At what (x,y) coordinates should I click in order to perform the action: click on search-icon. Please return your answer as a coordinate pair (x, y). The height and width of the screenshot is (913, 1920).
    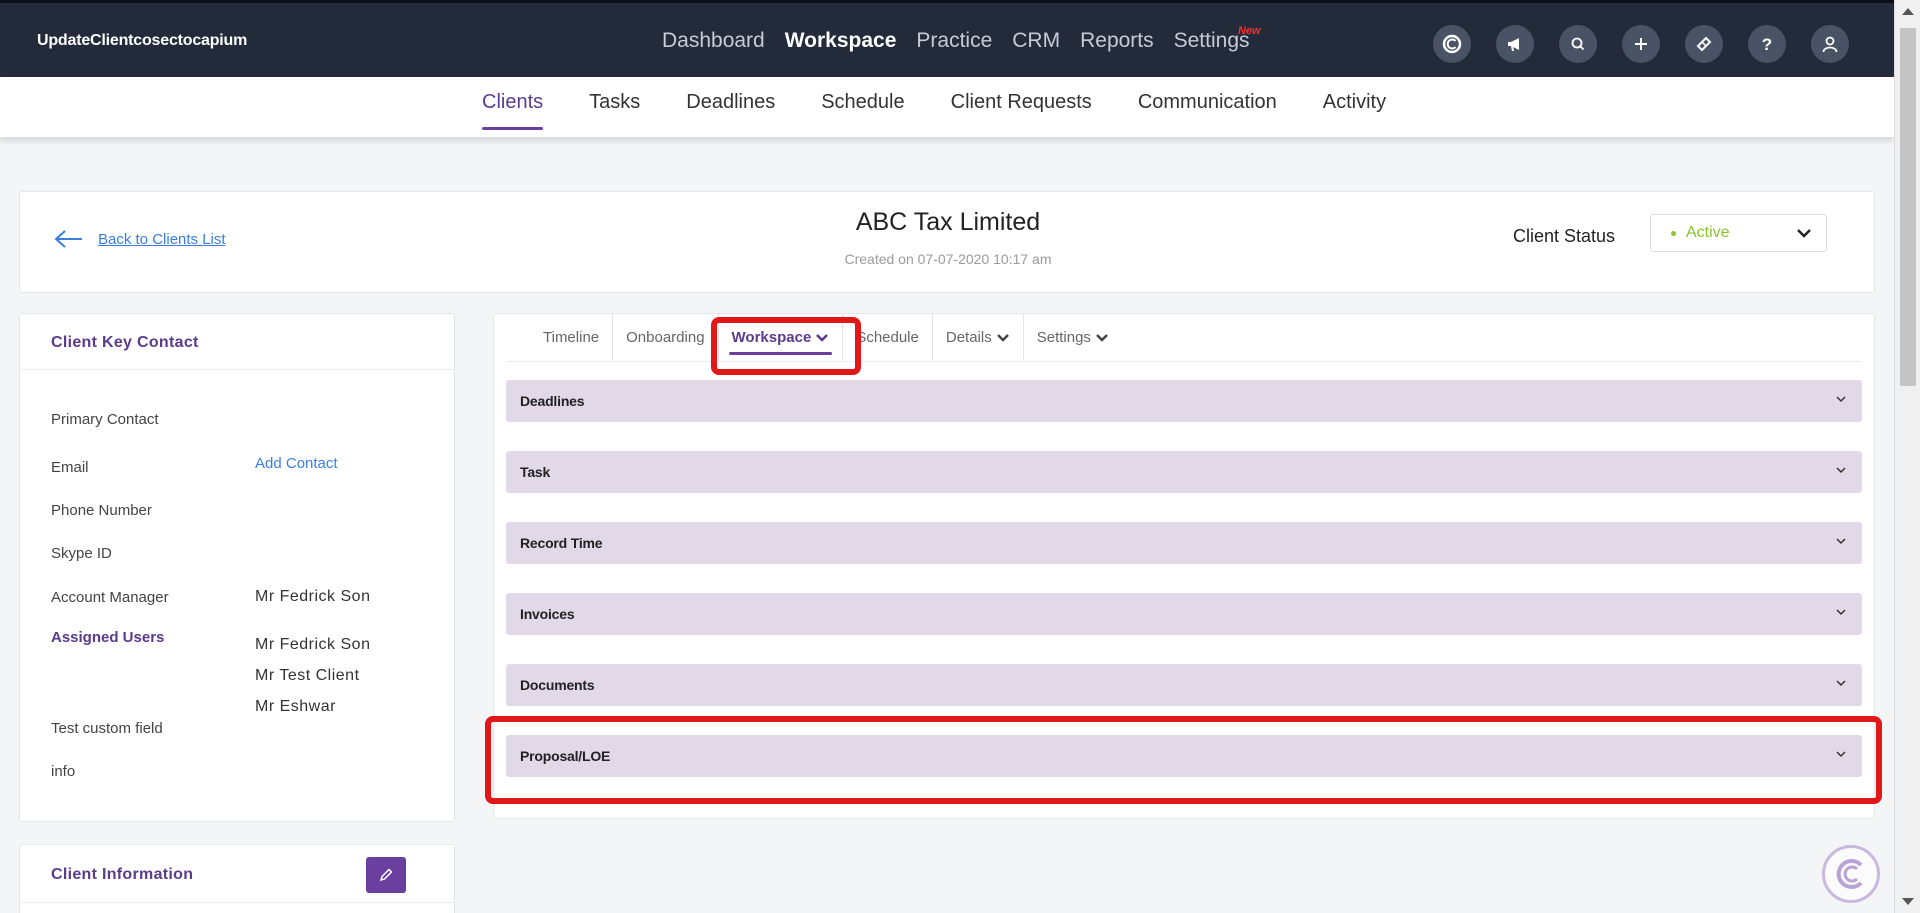
    Looking at the image, I should click on (1578, 44).